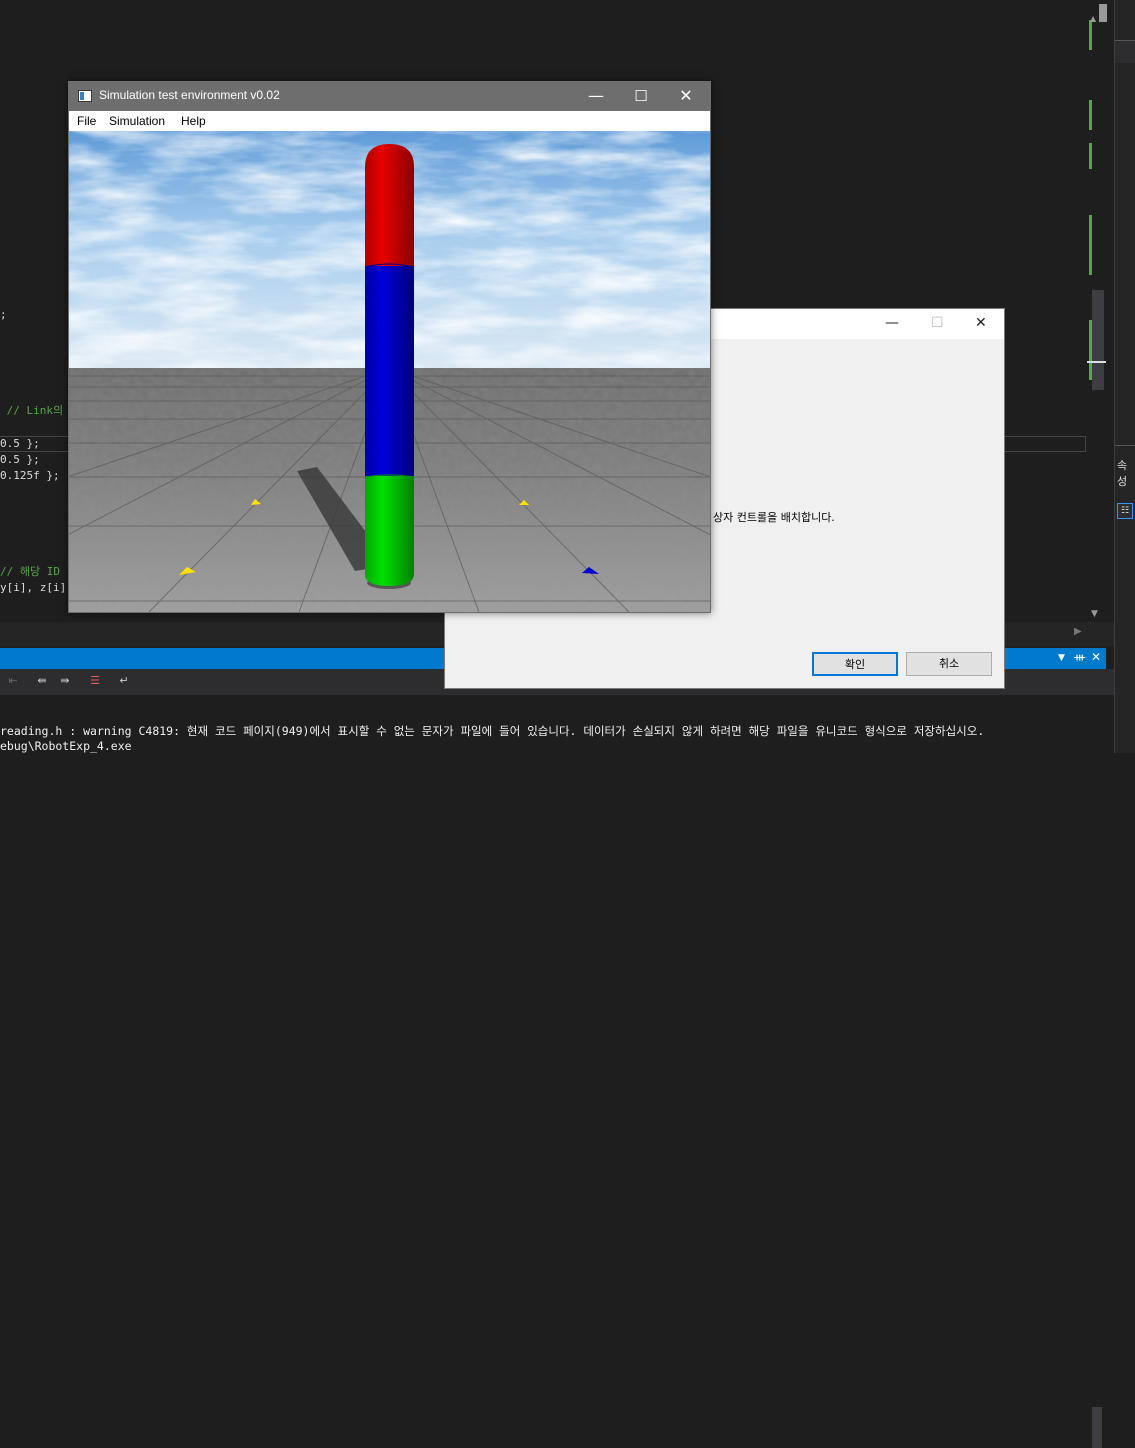 The height and width of the screenshot is (1448, 1135). Describe the element at coordinates (1061, 658) in the screenshot. I see `dropdown-icon: ▼` at that location.